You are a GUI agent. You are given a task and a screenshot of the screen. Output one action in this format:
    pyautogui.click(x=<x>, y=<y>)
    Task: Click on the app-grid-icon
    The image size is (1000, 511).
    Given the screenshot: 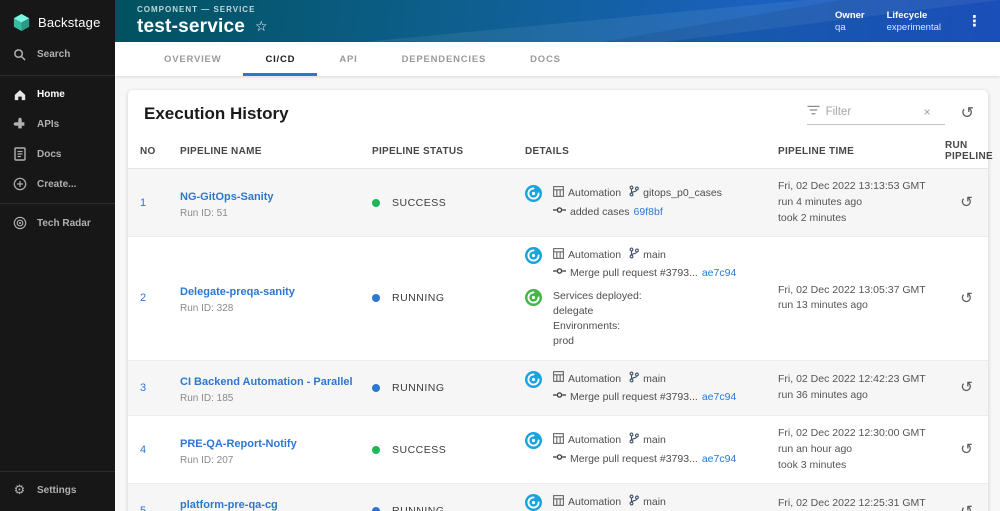 What is the action you would take?
    pyautogui.click(x=558, y=441)
    